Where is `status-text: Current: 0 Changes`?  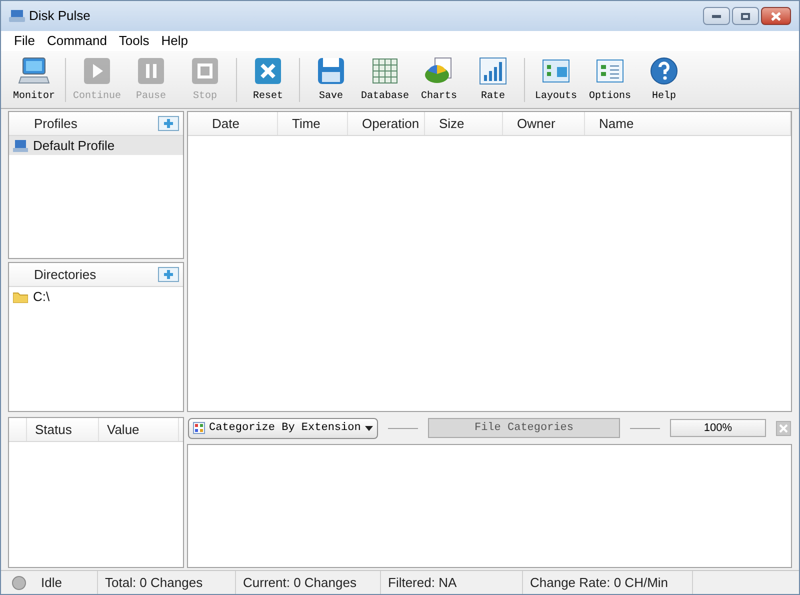
status-text: Current: 0 Changes is located at coordinates (308, 582).